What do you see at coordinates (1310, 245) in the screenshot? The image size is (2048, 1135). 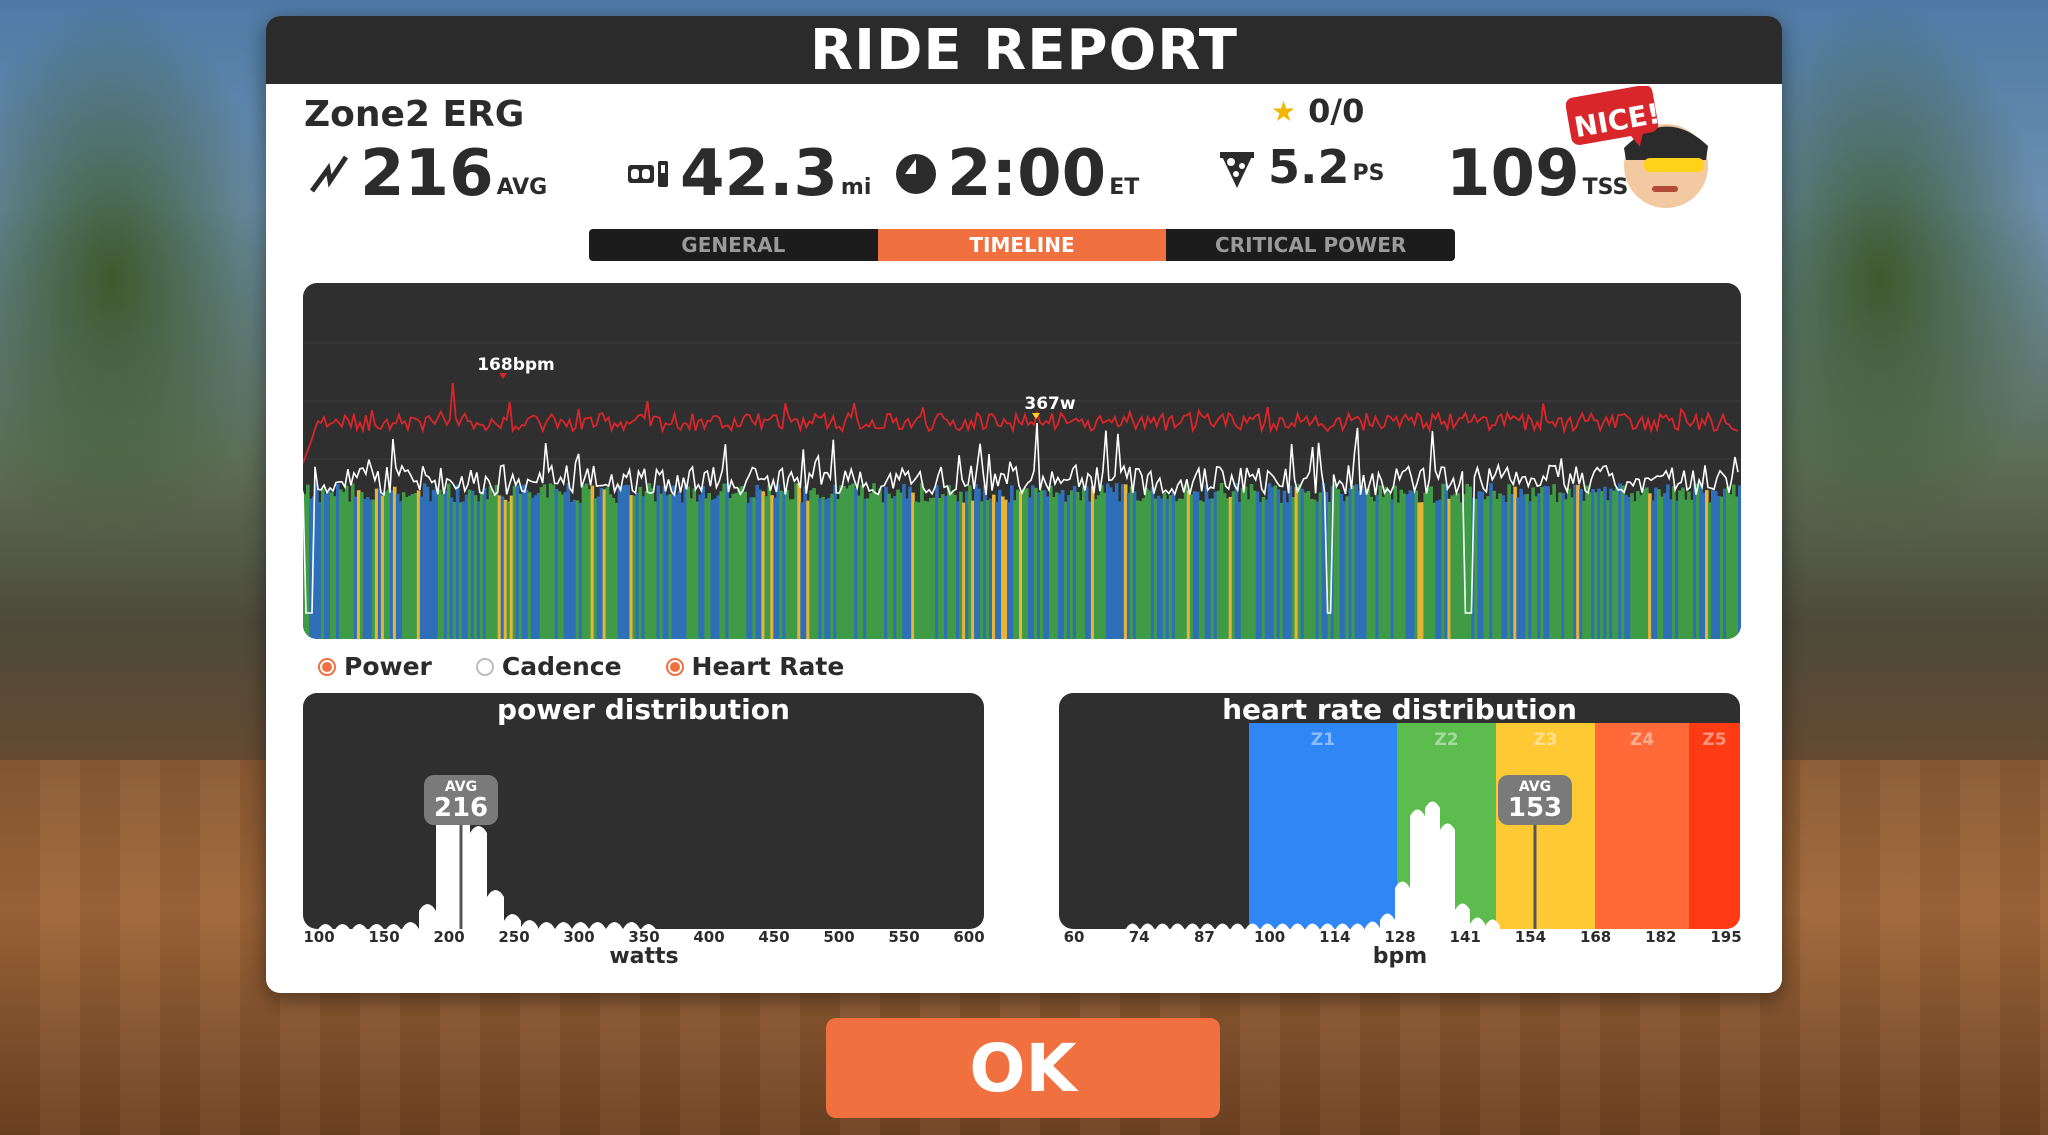 I see `tab-critical-power: CRITICAL POWER` at bounding box center [1310, 245].